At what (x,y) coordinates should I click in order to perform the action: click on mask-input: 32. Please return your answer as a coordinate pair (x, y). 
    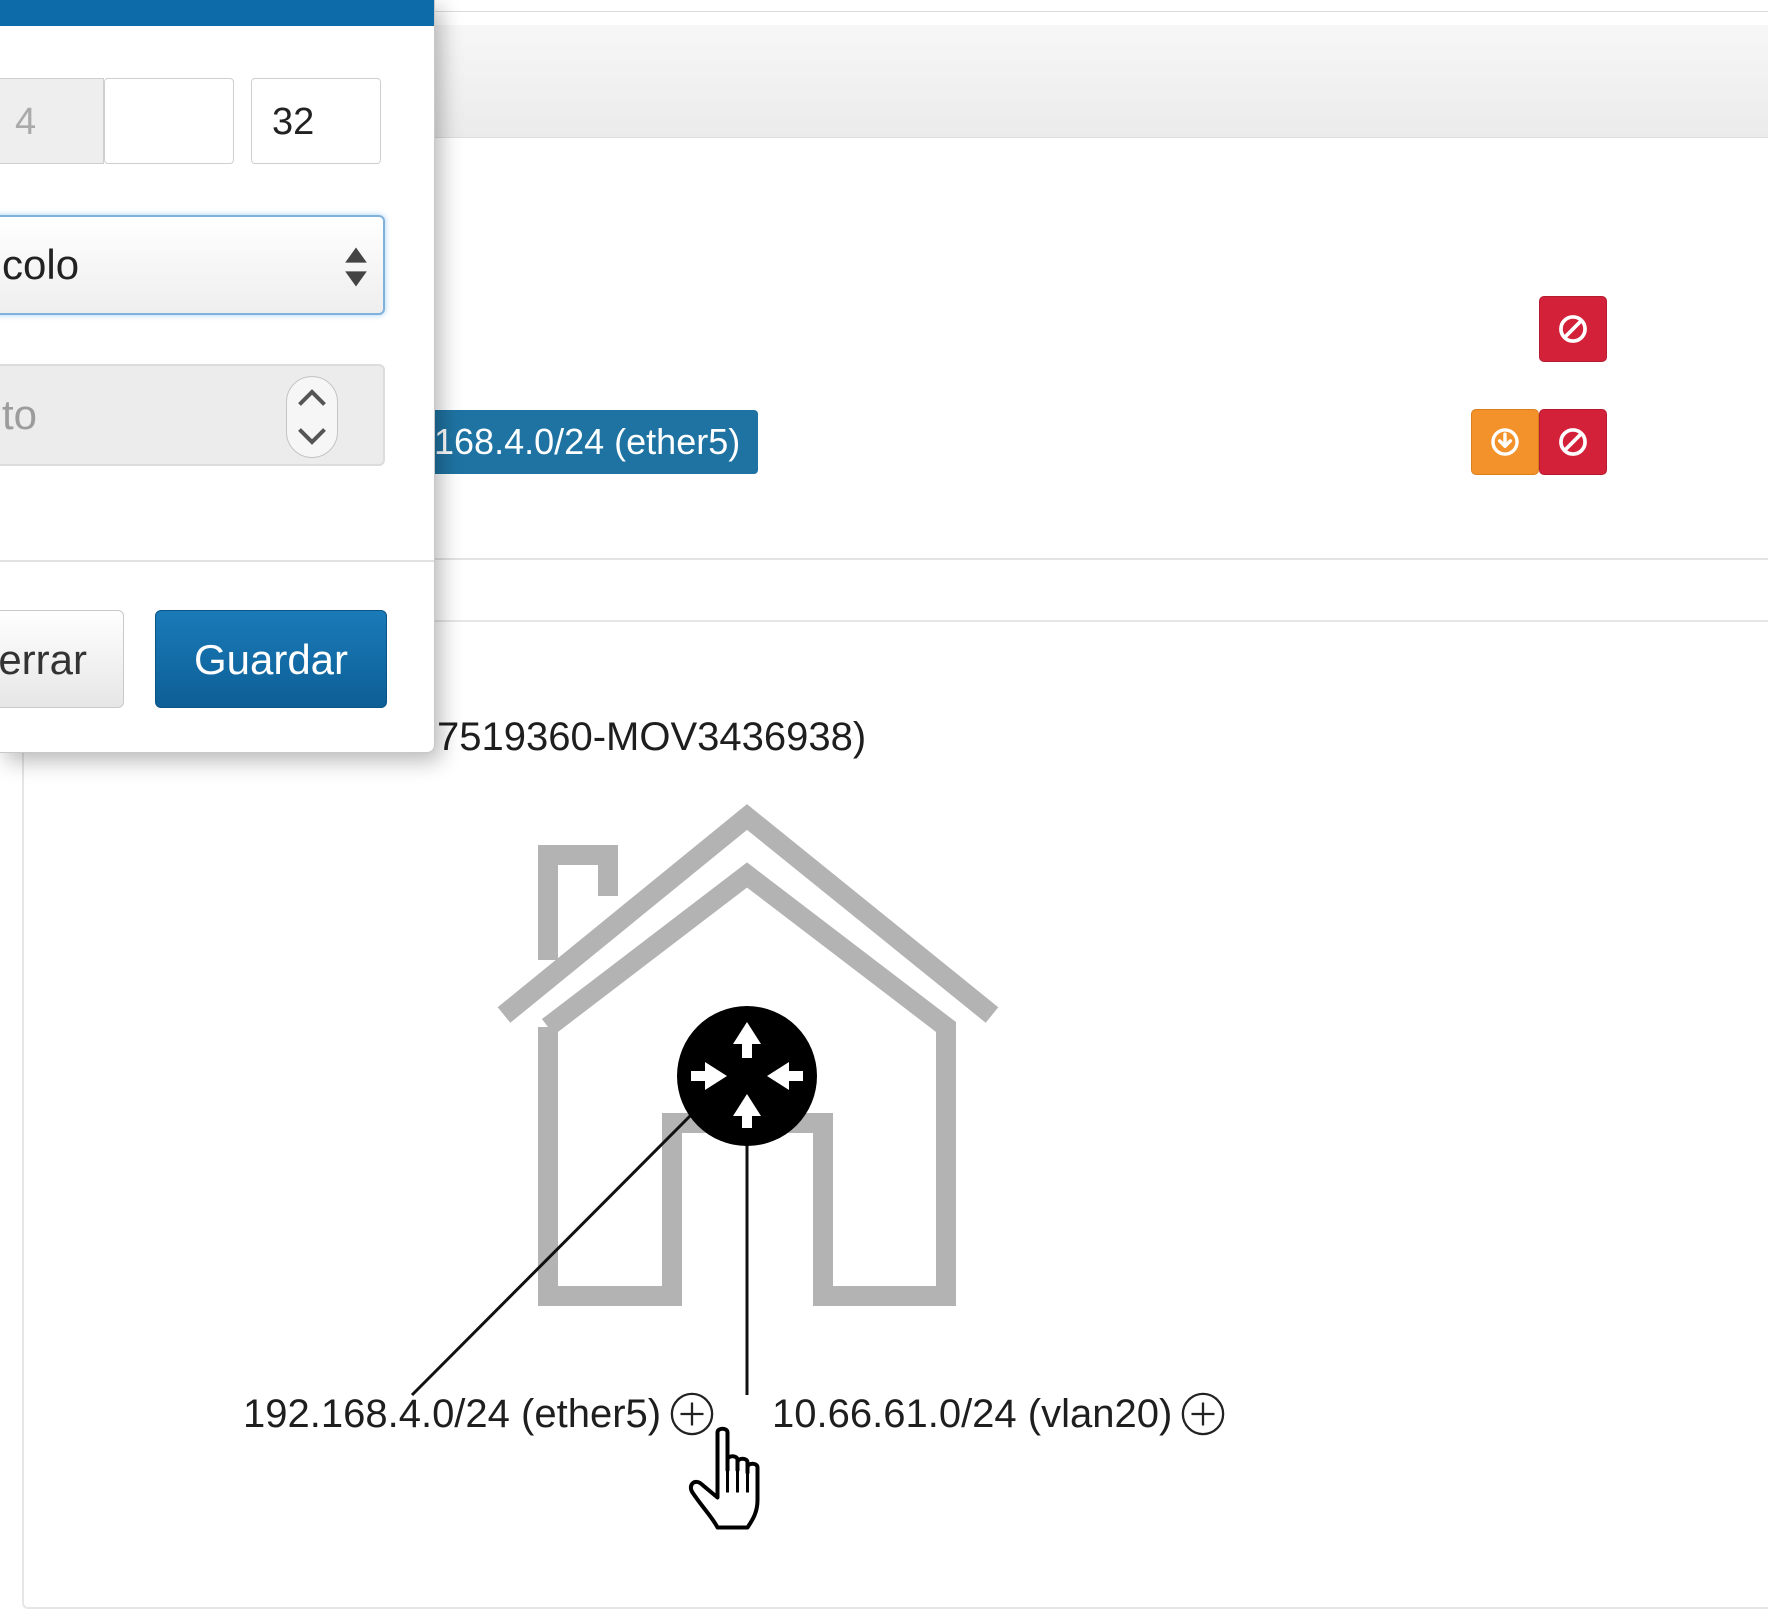
    Looking at the image, I should click on (316, 121).